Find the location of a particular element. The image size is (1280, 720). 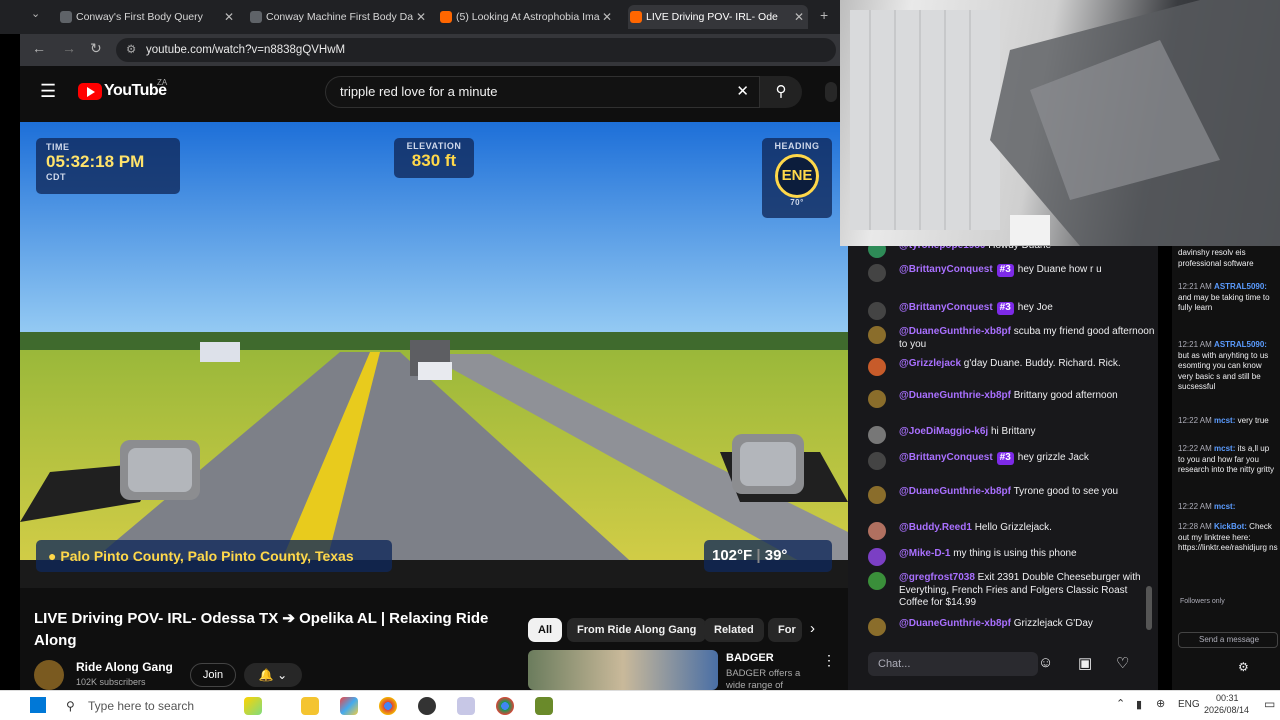

chat-settings-icon: ⚙ is located at coordinates (1243, 667).